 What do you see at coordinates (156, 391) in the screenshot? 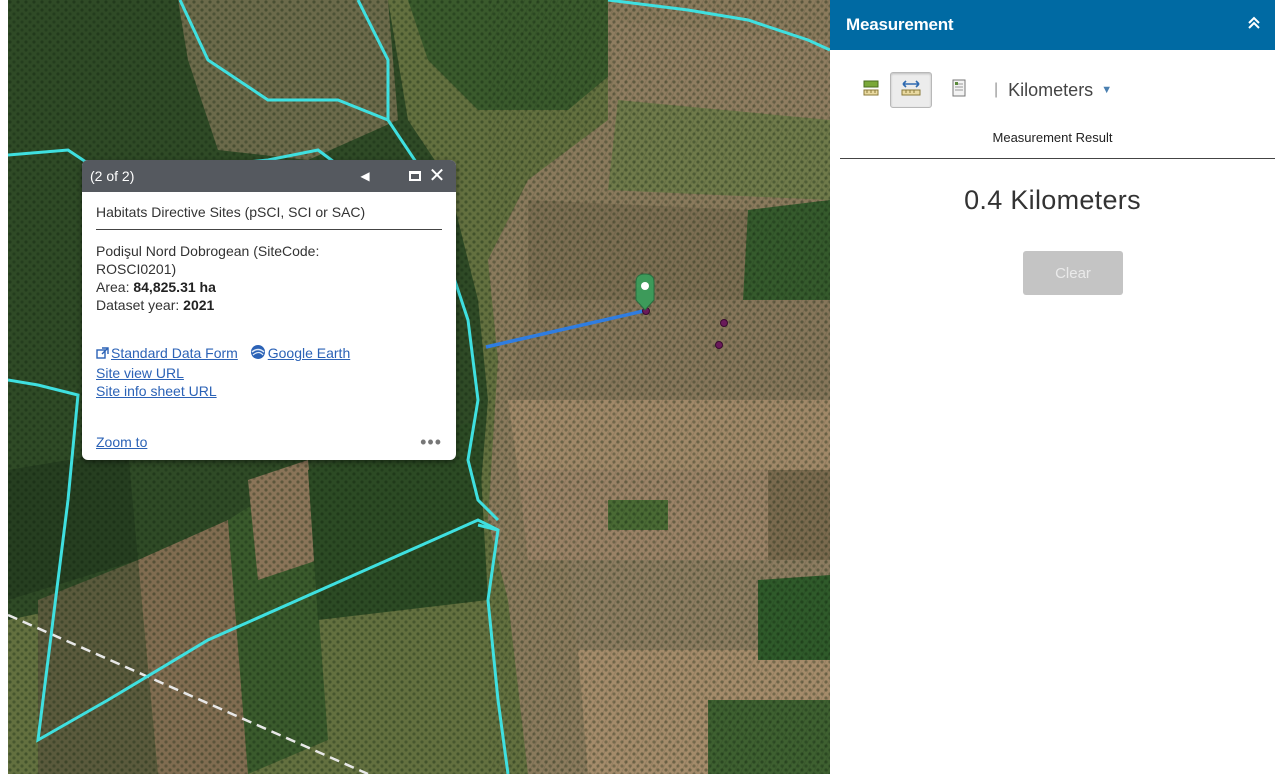
I see `site-info-sheet-url-link: Site info sheet URL` at bounding box center [156, 391].